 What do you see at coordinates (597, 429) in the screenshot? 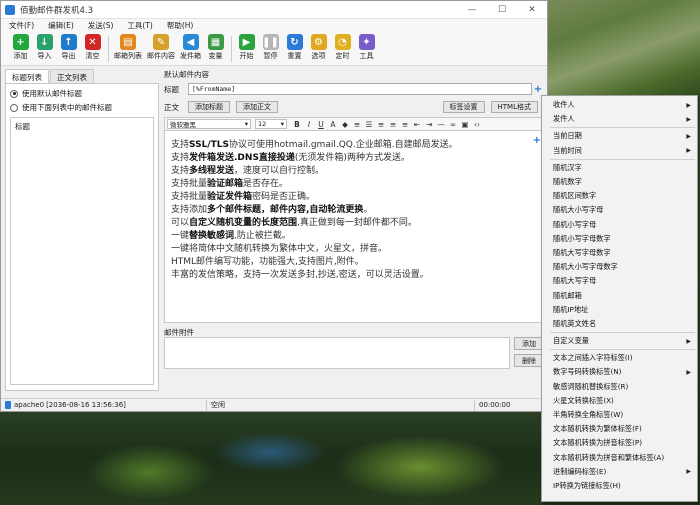
I see `context-menu-label: 文本随机转换为繁体标签(F)` at bounding box center [597, 429].